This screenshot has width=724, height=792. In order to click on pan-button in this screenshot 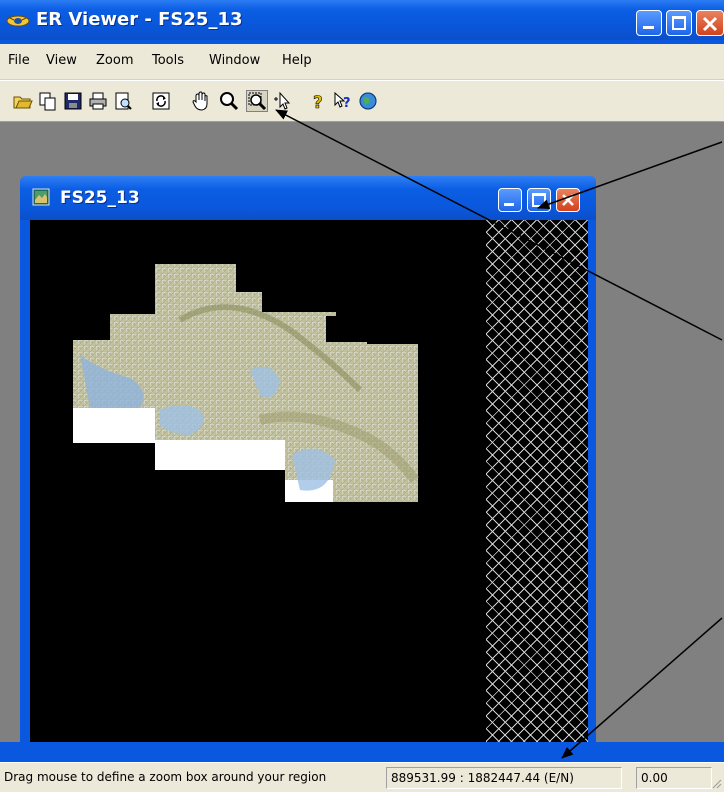, I will do `click(201, 101)`.